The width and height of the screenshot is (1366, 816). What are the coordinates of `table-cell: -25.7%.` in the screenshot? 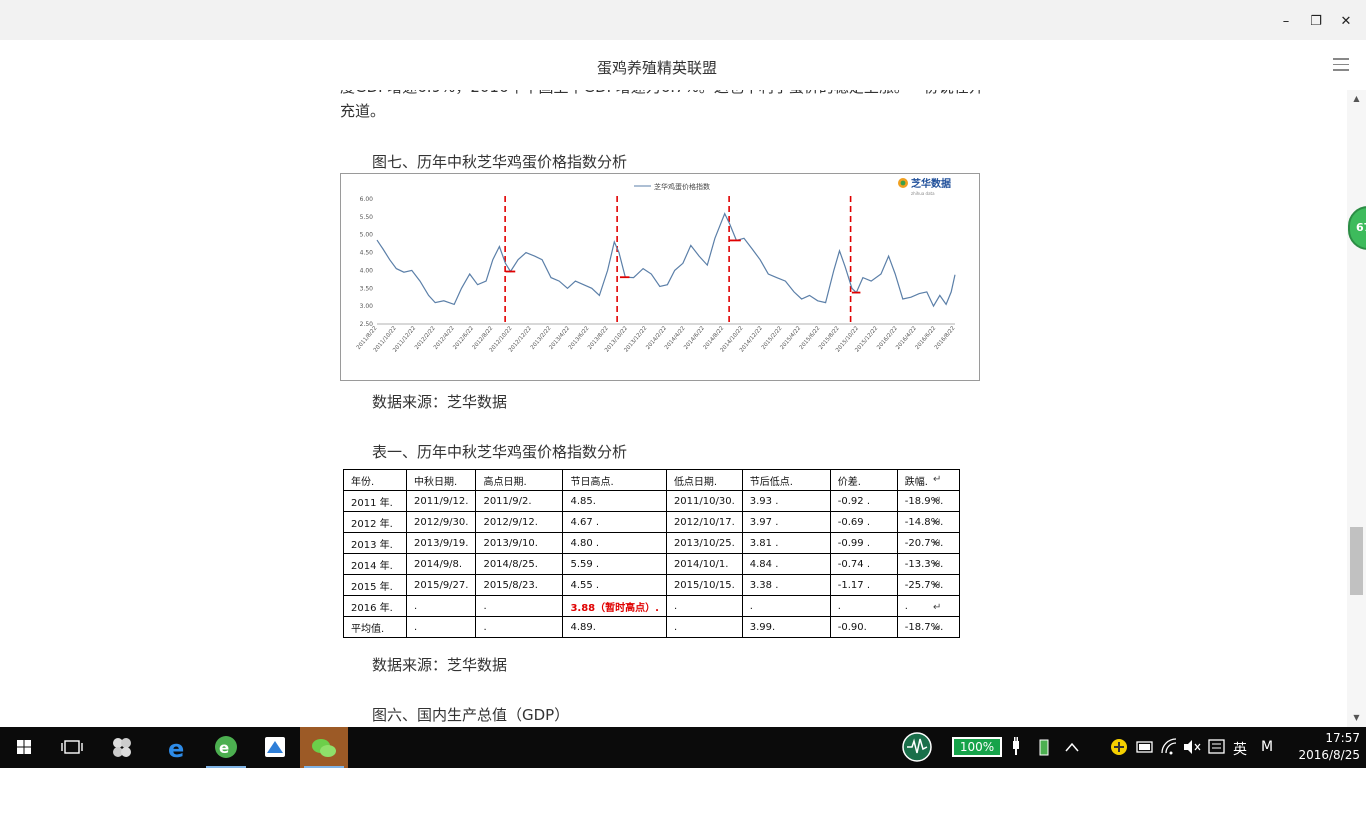 It's located at (928, 585).